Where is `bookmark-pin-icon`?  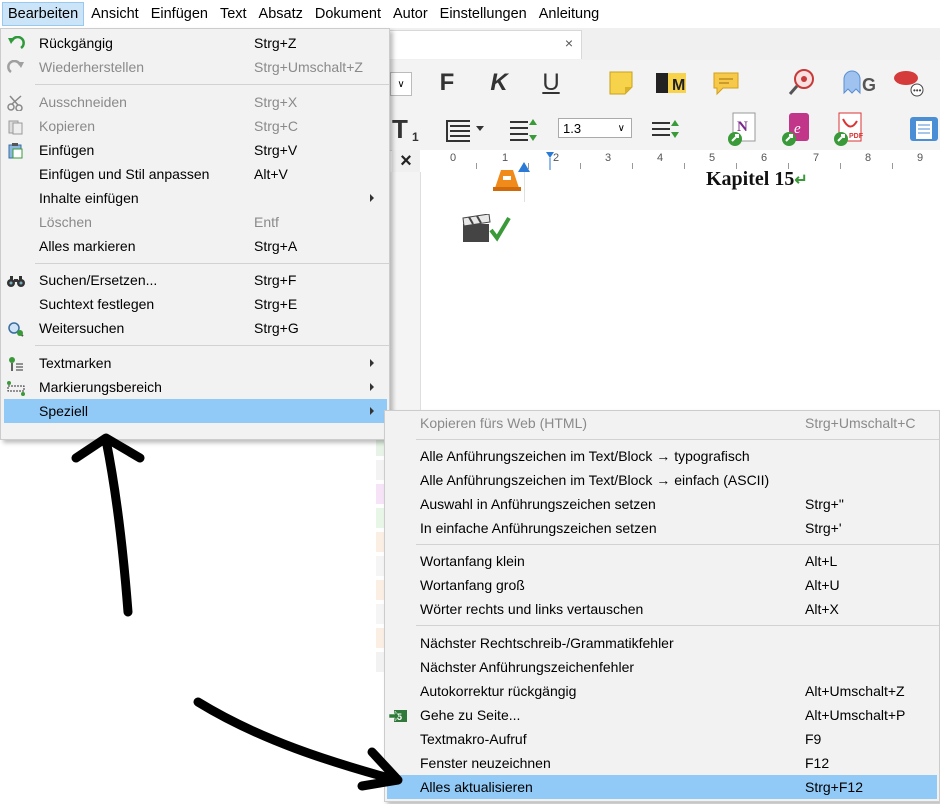 bookmark-pin-icon is located at coordinates (16, 363).